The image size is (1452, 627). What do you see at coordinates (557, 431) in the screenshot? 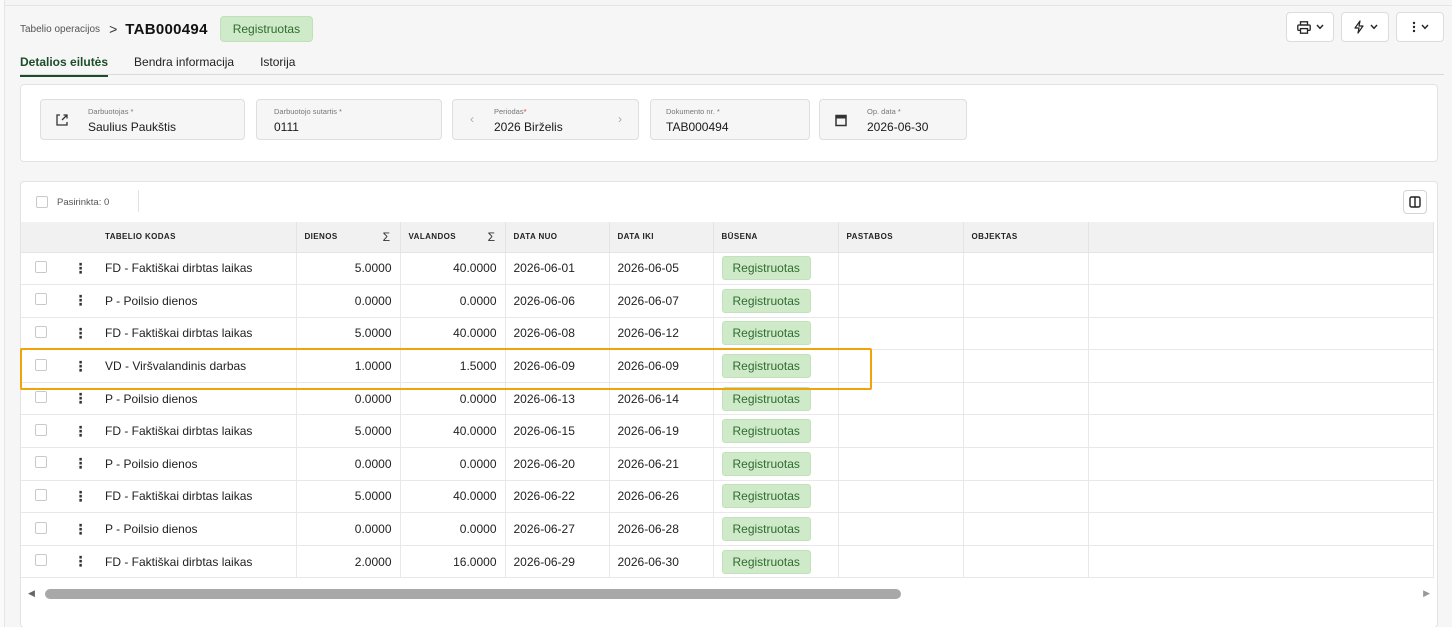
I see `cell-date-from: 2026-06-15` at bounding box center [557, 431].